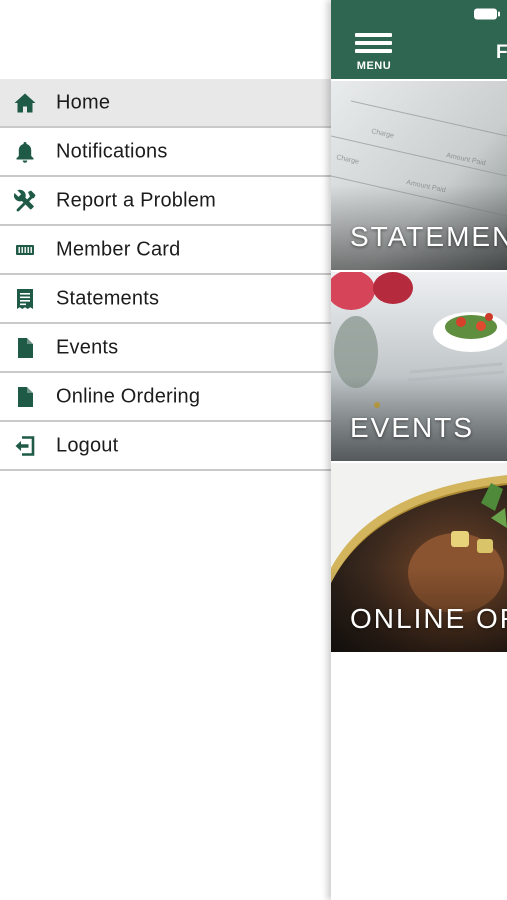  What do you see at coordinates (25, 299) in the screenshot?
I see `statement-icon` at bounding box center [25, 299].